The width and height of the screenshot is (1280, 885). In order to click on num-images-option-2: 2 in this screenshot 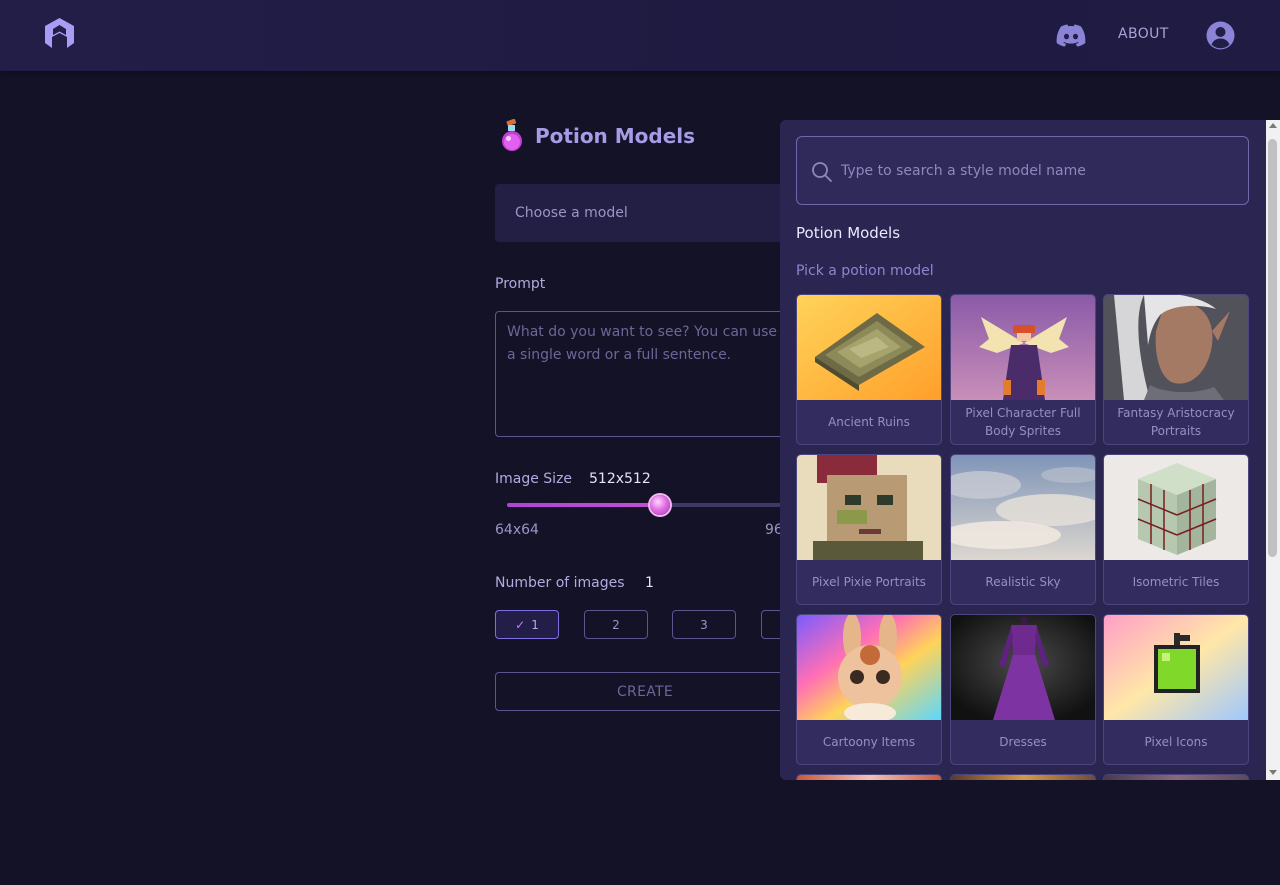, I will do `click(616, 624)`.